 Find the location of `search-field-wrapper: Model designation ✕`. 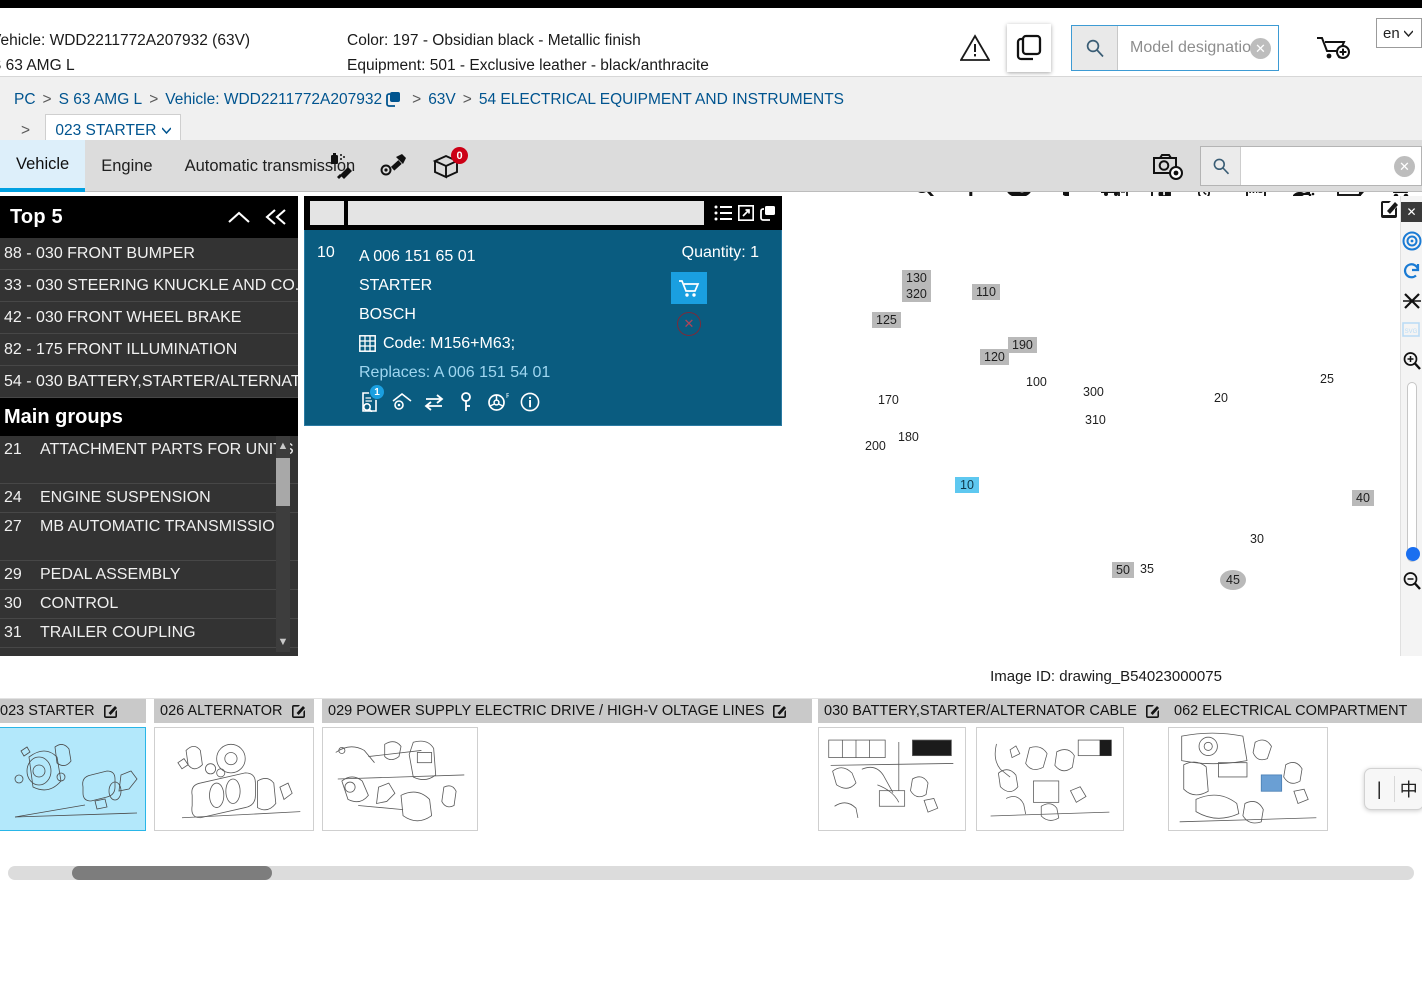

search-field-wrapper: Model designation ✕ is located at coordinates (1198, 48).